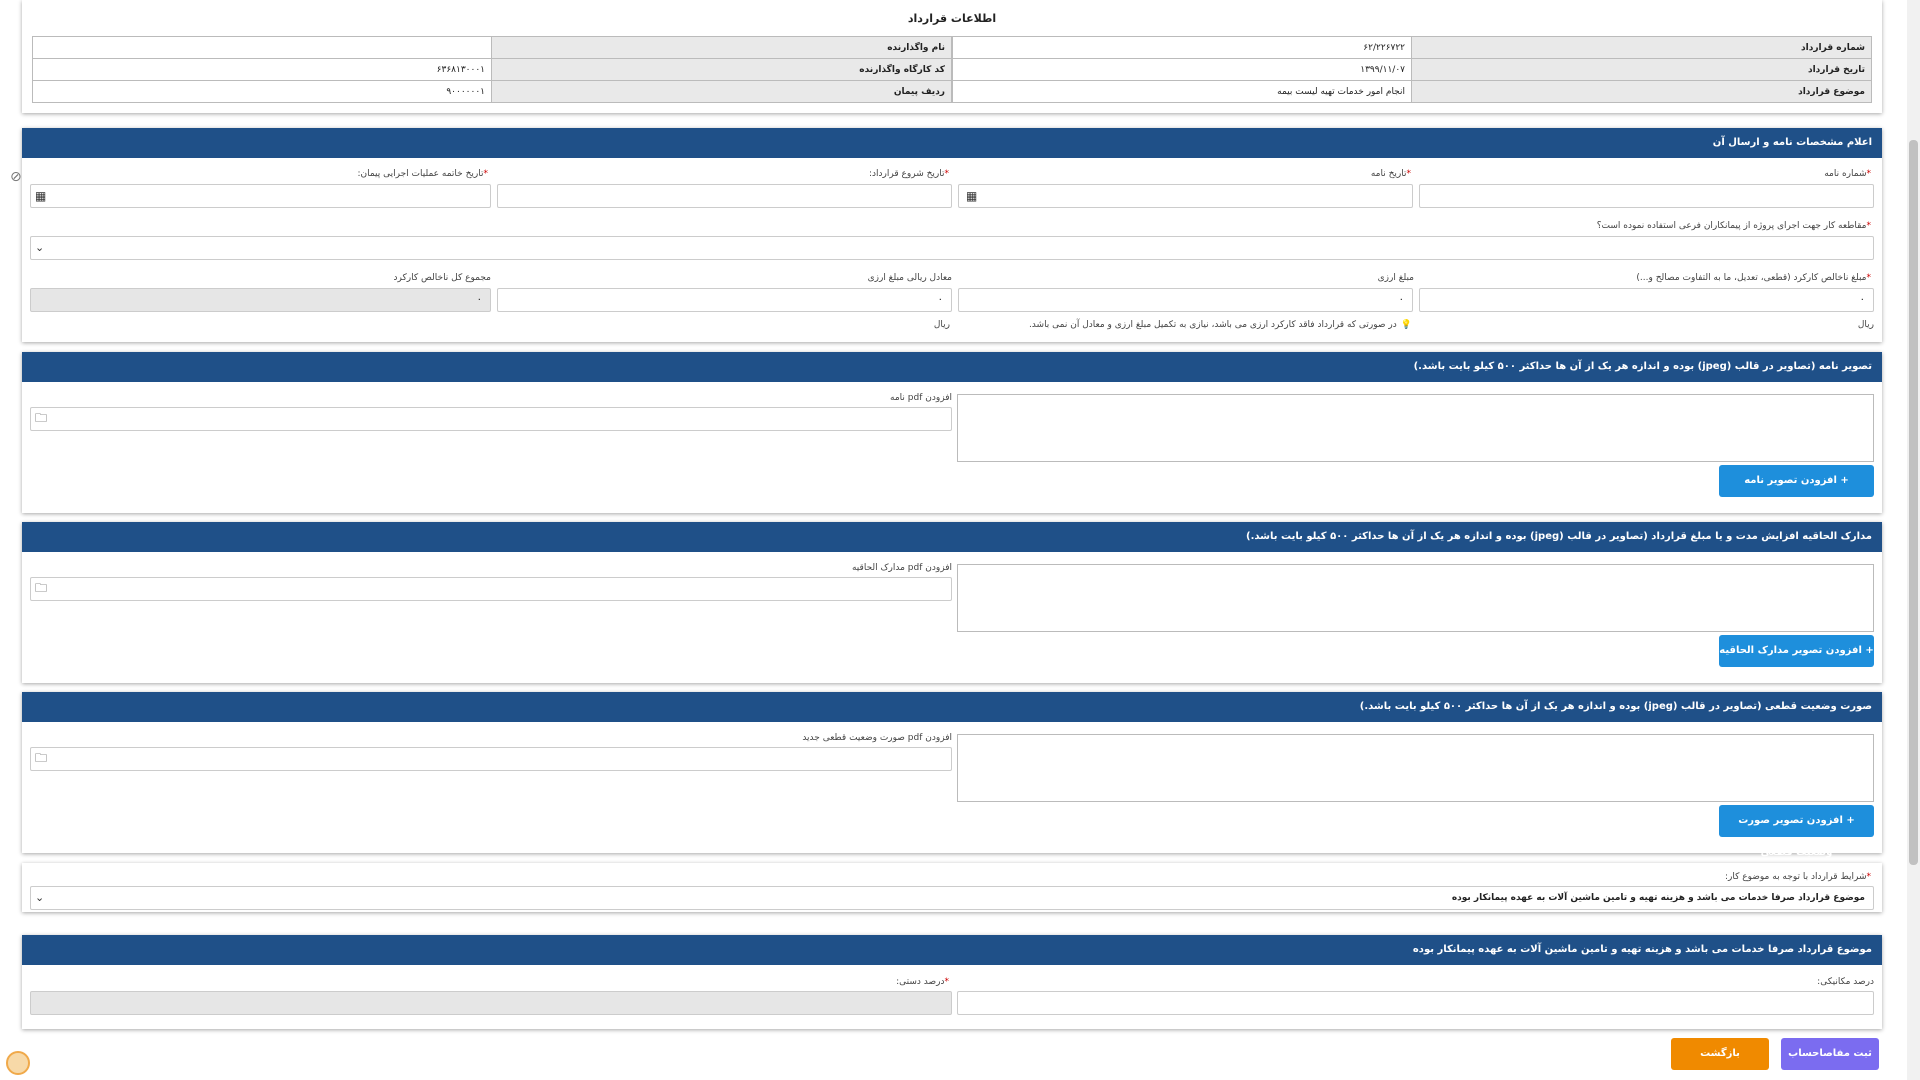 This screenshot has height=1080, width=1920. Describe the element at coordinates (1646, 196) in the screenshot. I see `letter-number-input` at that location.